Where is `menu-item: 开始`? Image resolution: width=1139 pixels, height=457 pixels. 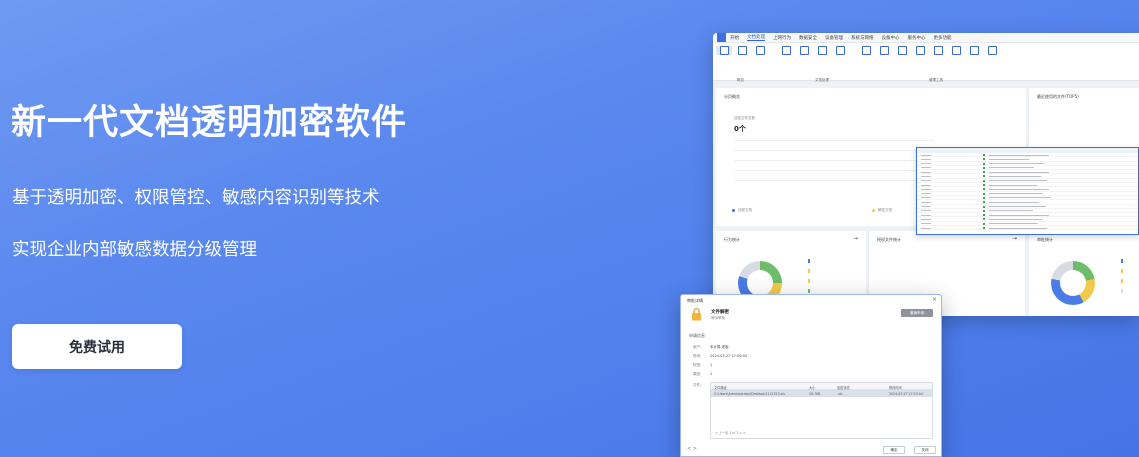
menu-item: 开始 is located at coordinates (734, 38).